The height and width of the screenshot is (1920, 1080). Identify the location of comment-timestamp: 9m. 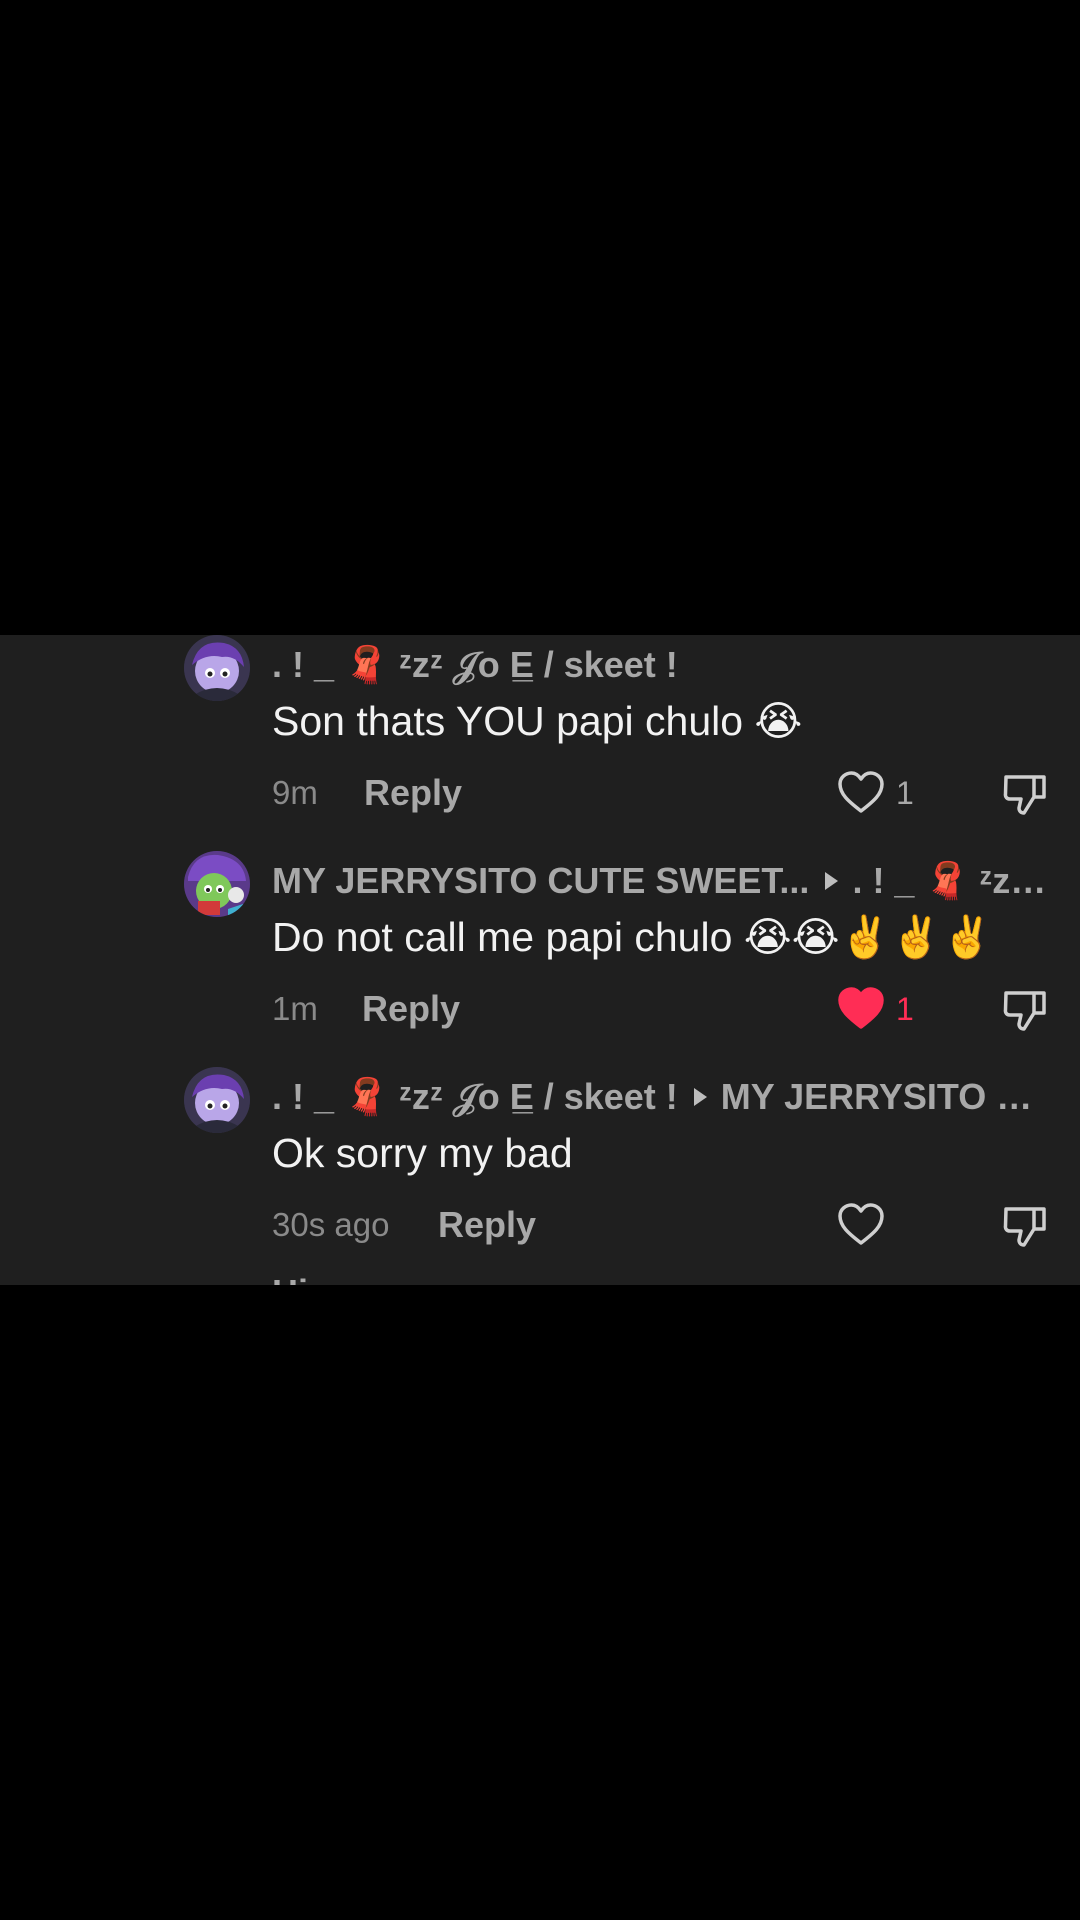
(295, 792).